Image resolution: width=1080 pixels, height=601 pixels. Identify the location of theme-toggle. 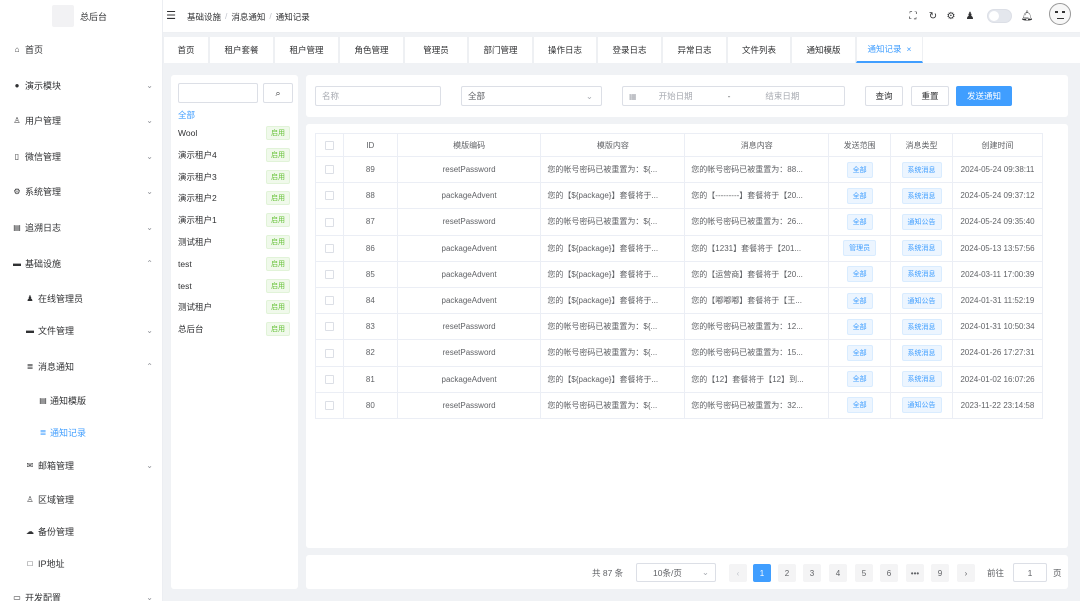
(999, 16).